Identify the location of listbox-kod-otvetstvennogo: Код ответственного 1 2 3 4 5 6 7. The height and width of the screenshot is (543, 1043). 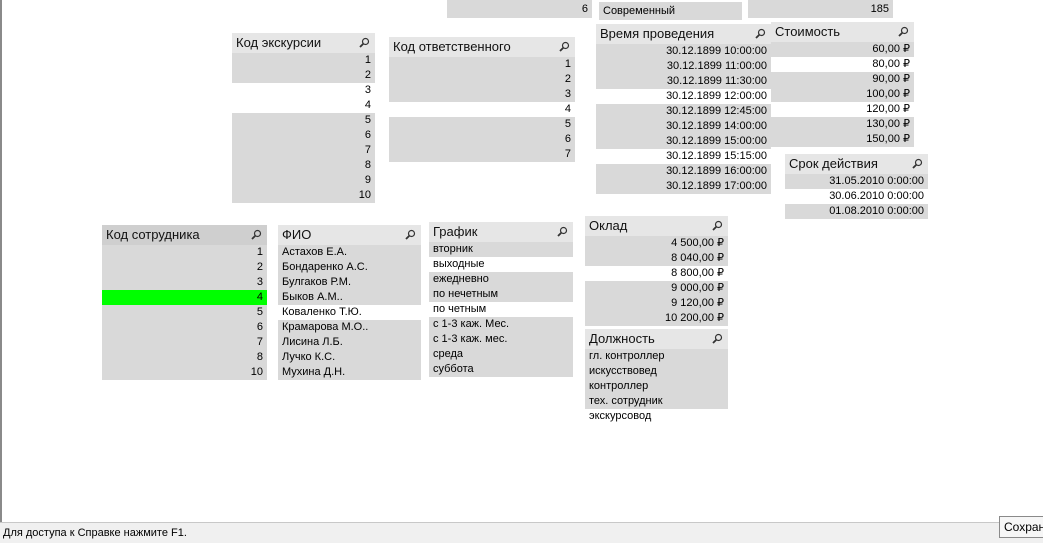
(482, 99).